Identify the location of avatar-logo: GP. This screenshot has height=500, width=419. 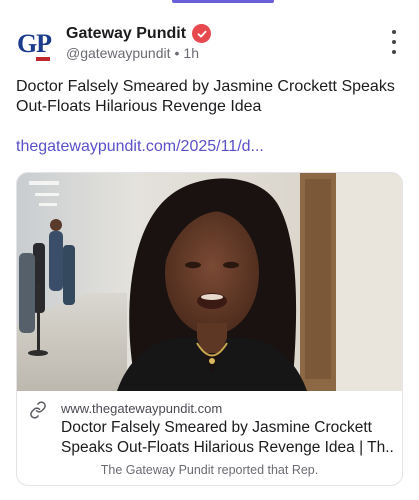
(34, 45).